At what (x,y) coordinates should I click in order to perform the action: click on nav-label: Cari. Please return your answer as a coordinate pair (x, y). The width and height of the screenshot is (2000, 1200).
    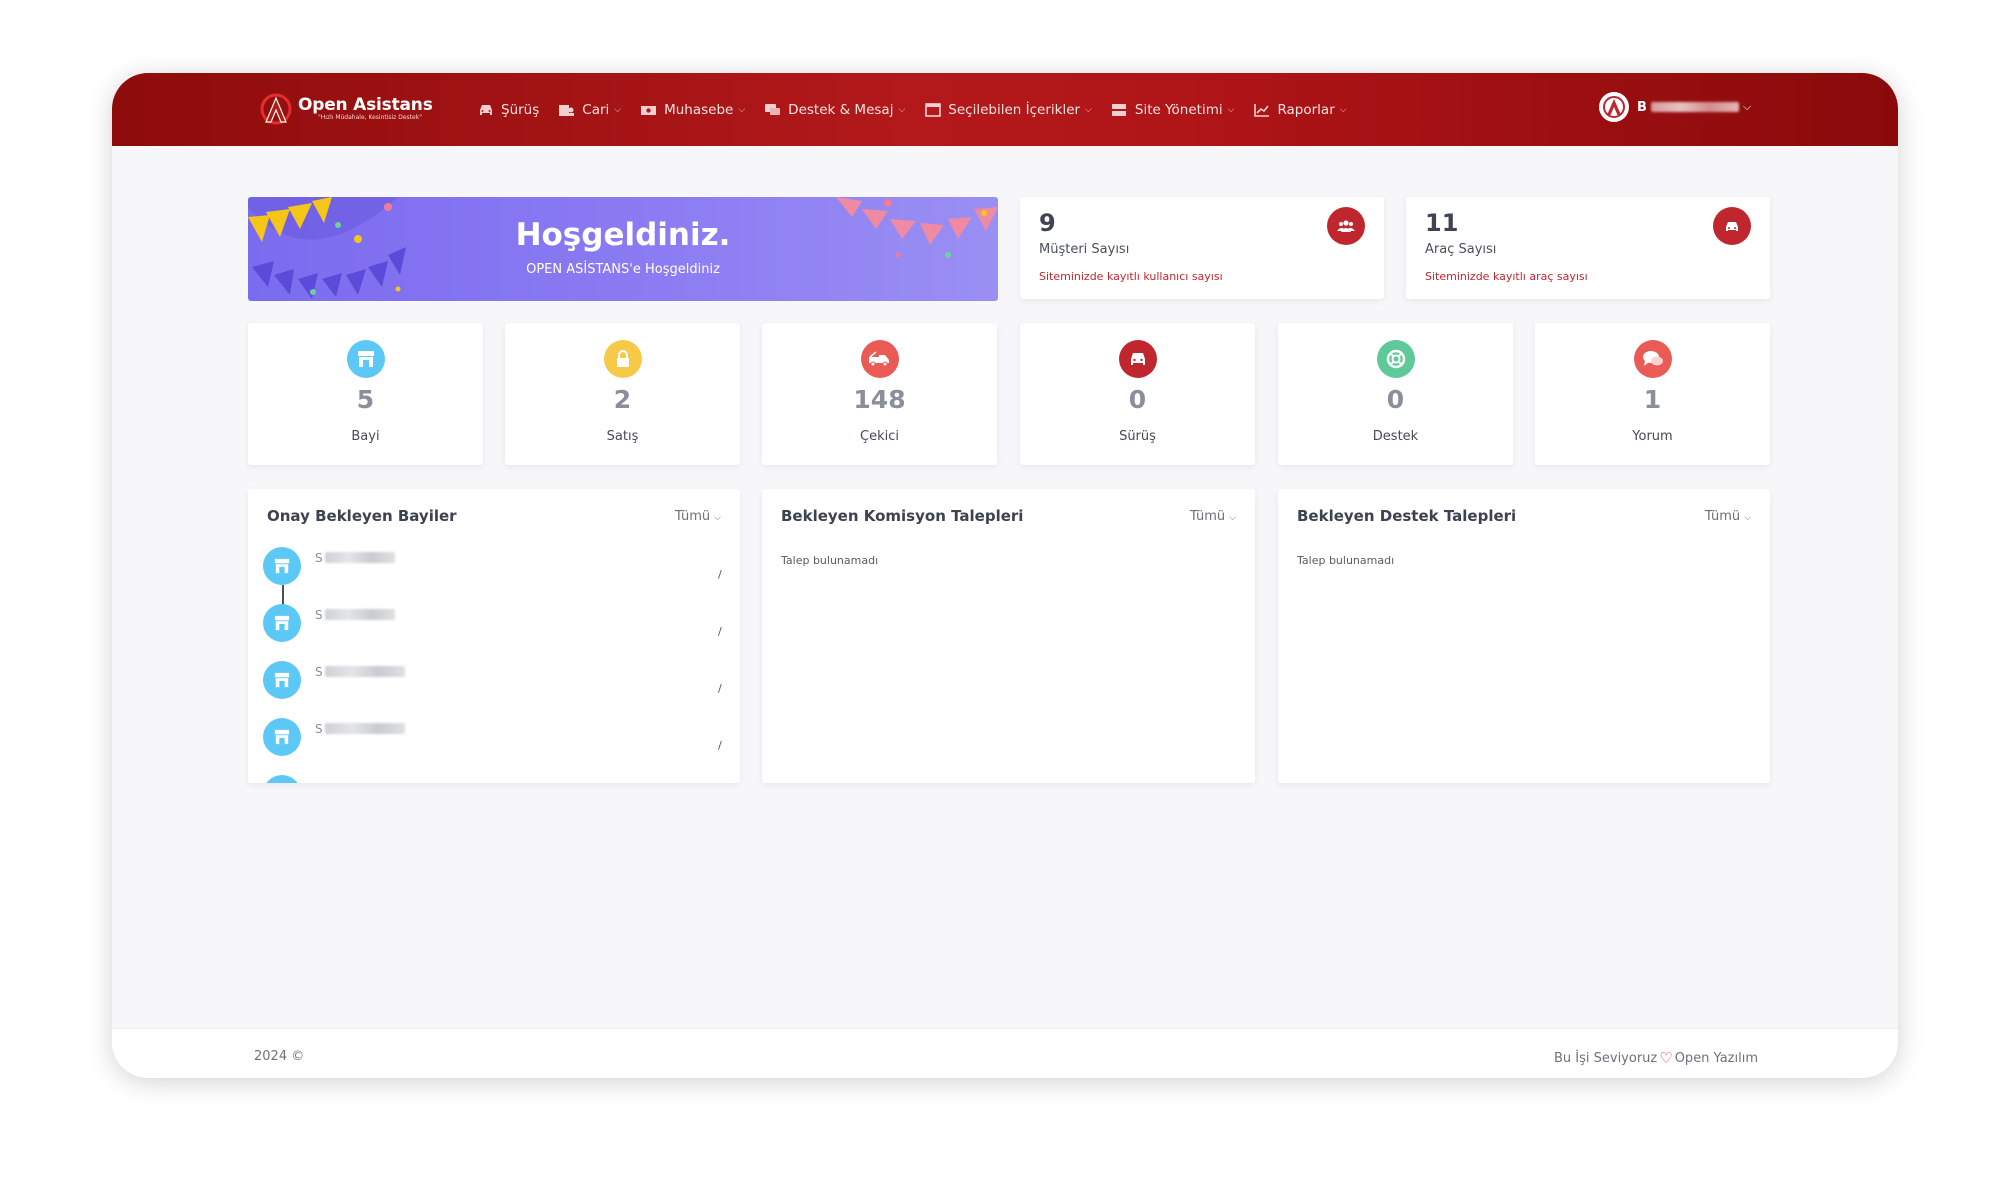
    Looking at the image, I should click on (596, 110).